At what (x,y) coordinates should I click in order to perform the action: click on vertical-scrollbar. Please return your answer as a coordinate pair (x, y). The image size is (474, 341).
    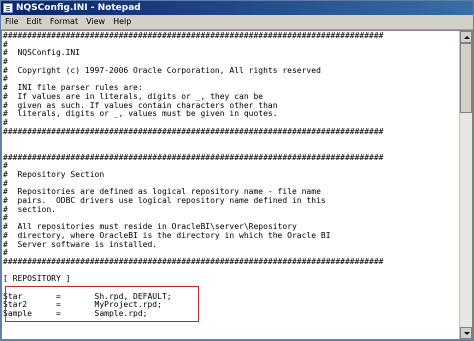
    Looking at the image, I should click on (465, 185).